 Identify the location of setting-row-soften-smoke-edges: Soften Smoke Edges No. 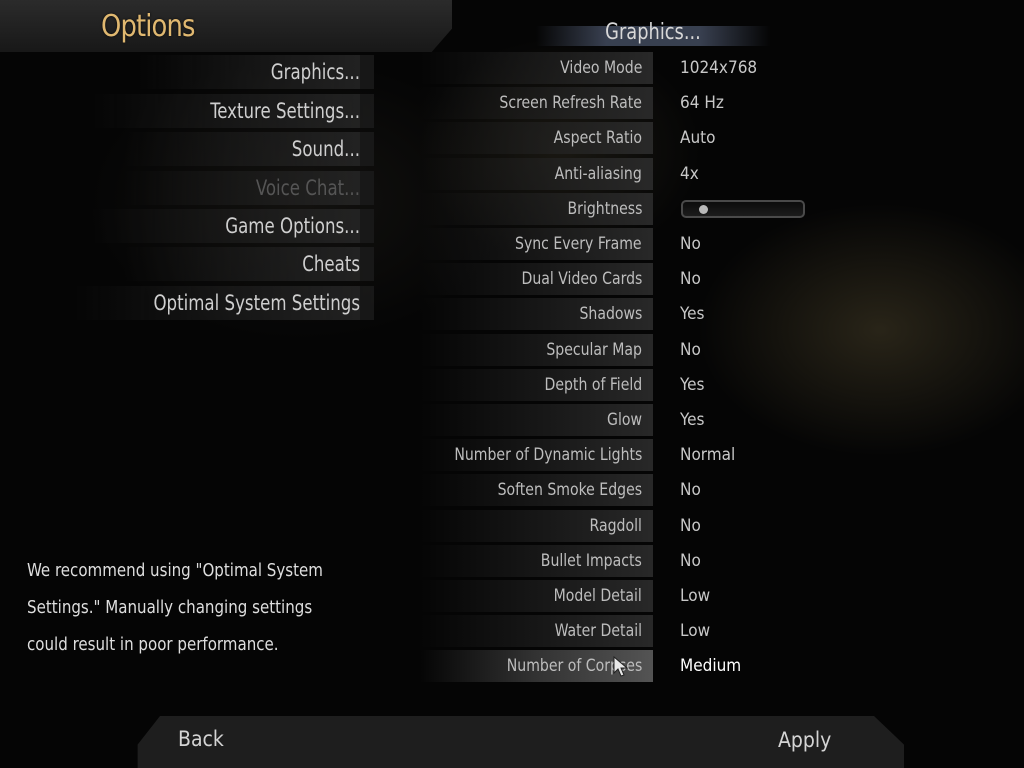
(722, 490).